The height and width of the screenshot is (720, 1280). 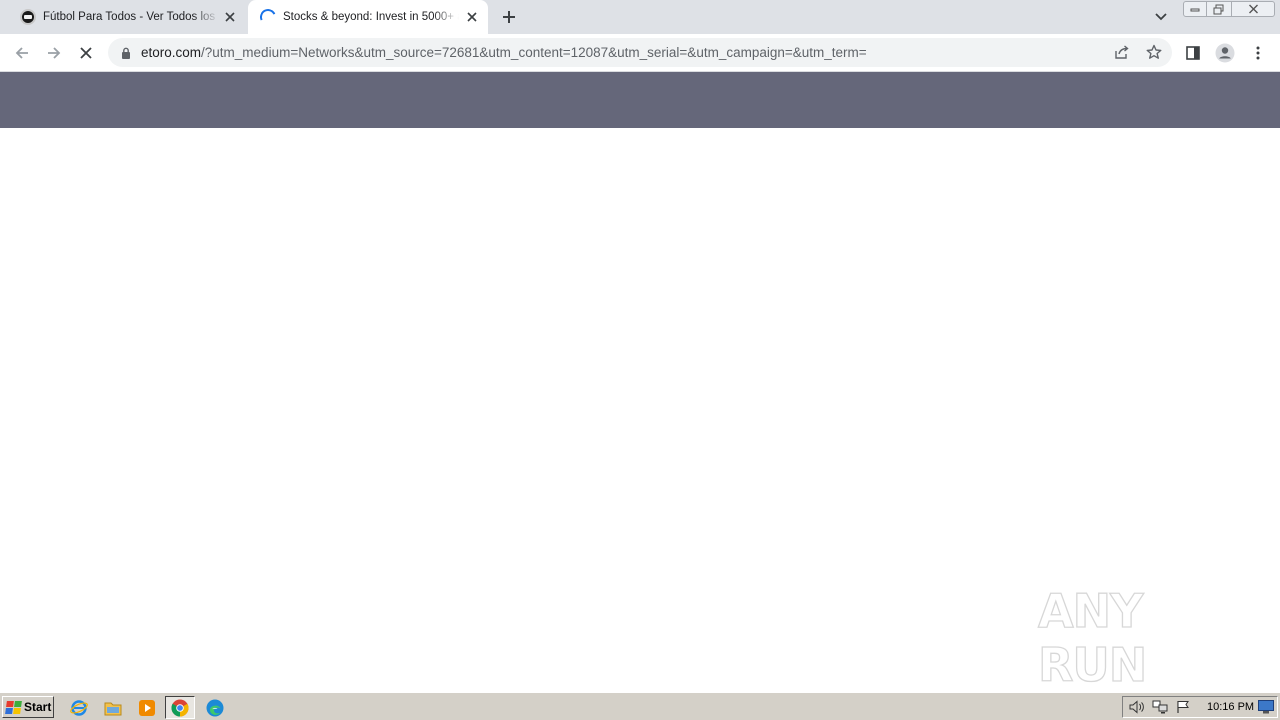 What do you see at coordinates (640, 706) in the screenshot?
I see `windows-taskbar: Start 10:16 PM` at bounding box center [640, 706].